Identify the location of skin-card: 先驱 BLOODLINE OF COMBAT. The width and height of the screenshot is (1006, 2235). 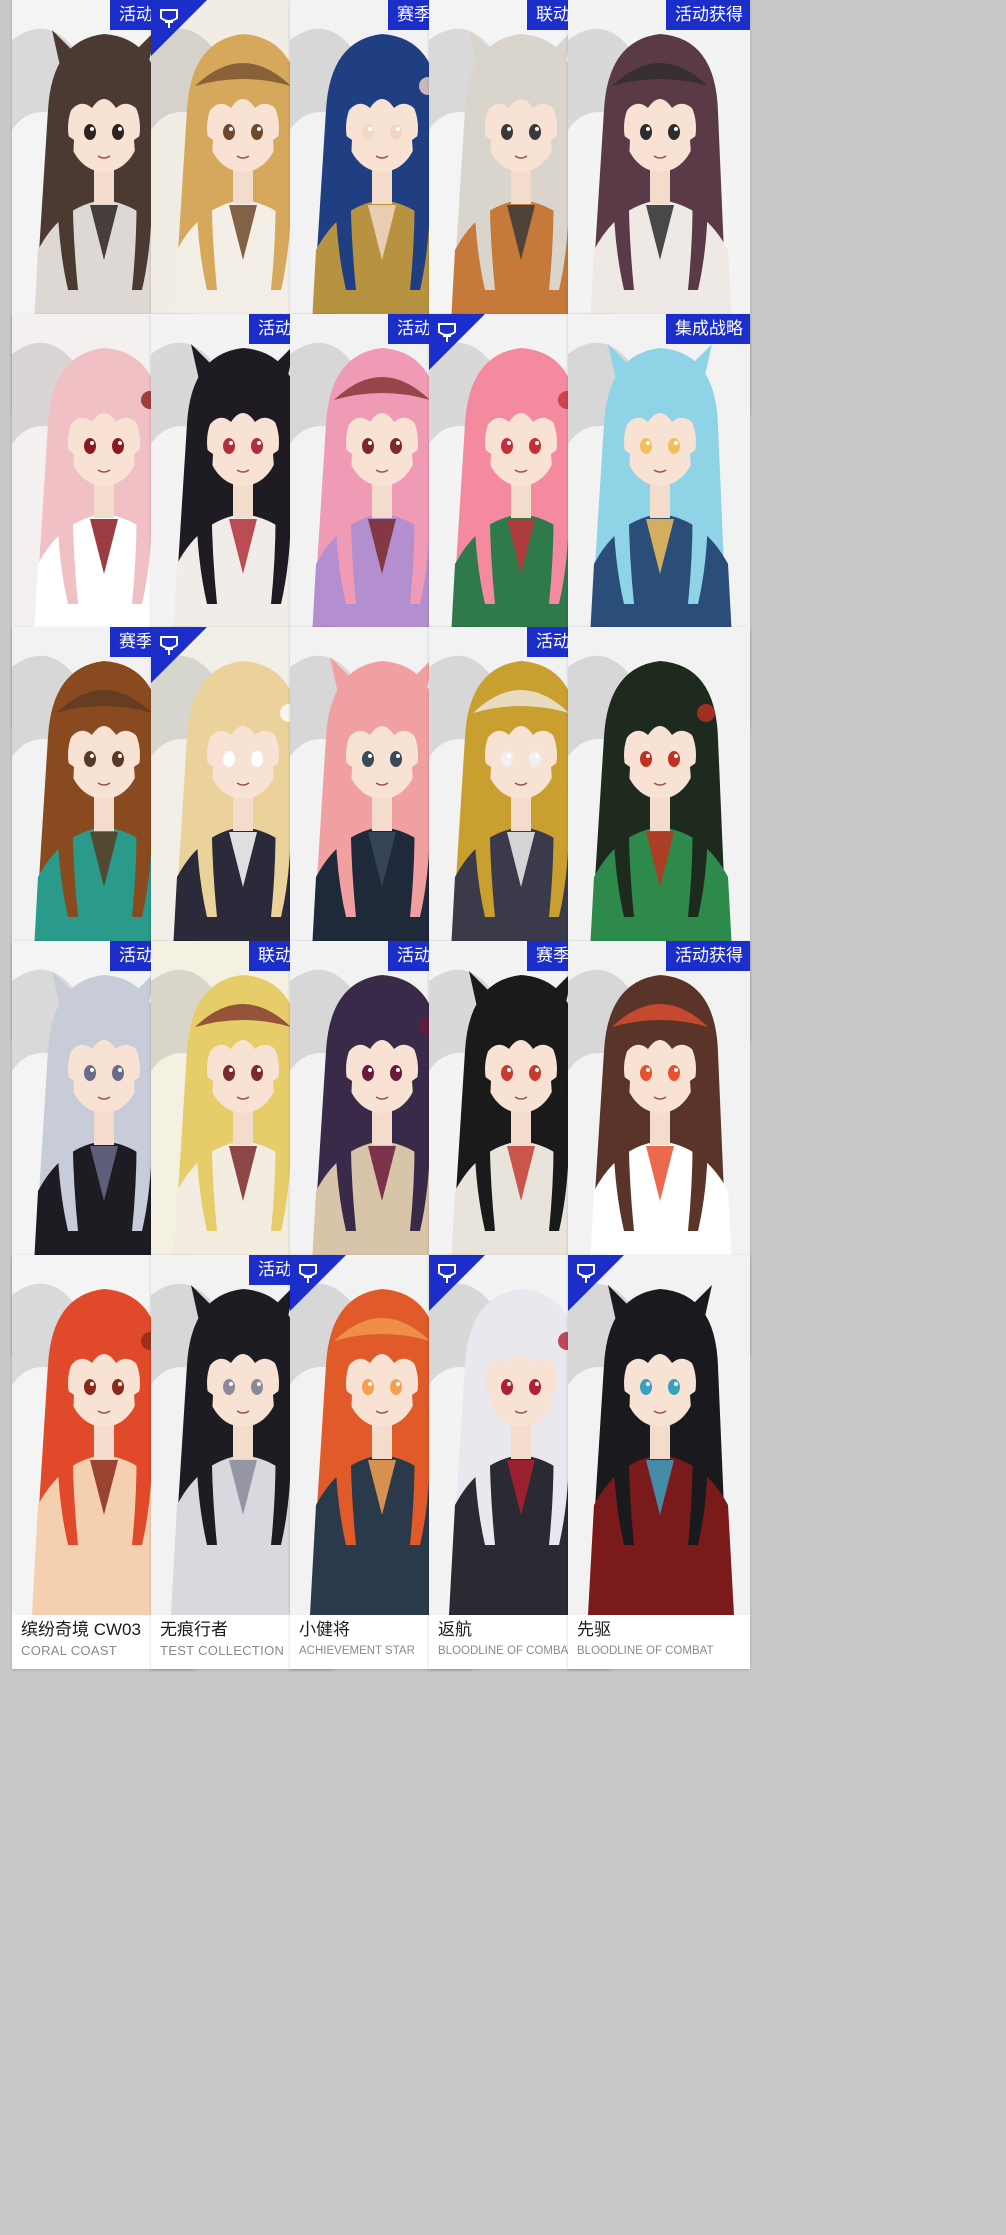
(659, 1462).